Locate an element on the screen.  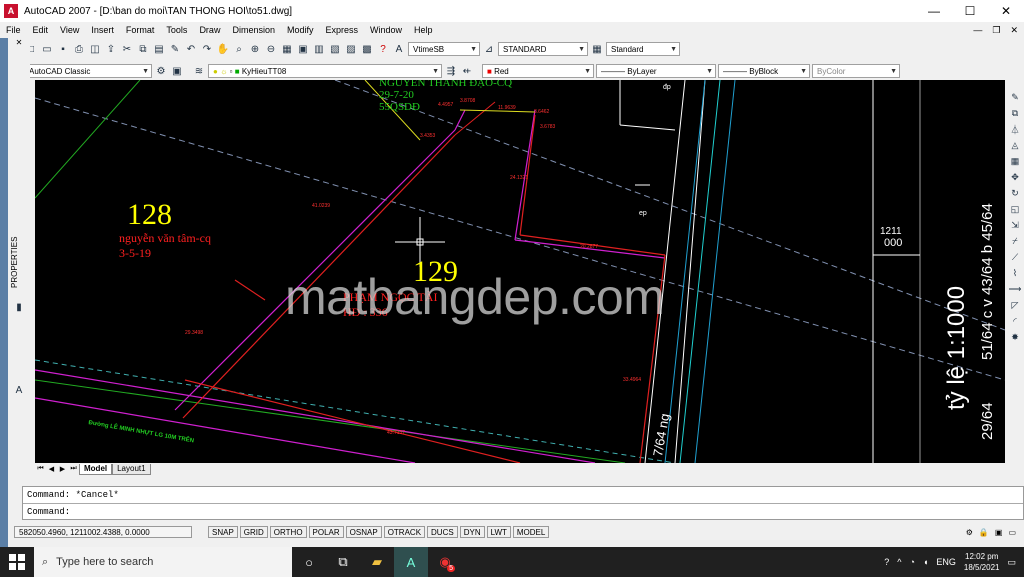
design-center-icon: ▣ is located at coordinates (303, 49).